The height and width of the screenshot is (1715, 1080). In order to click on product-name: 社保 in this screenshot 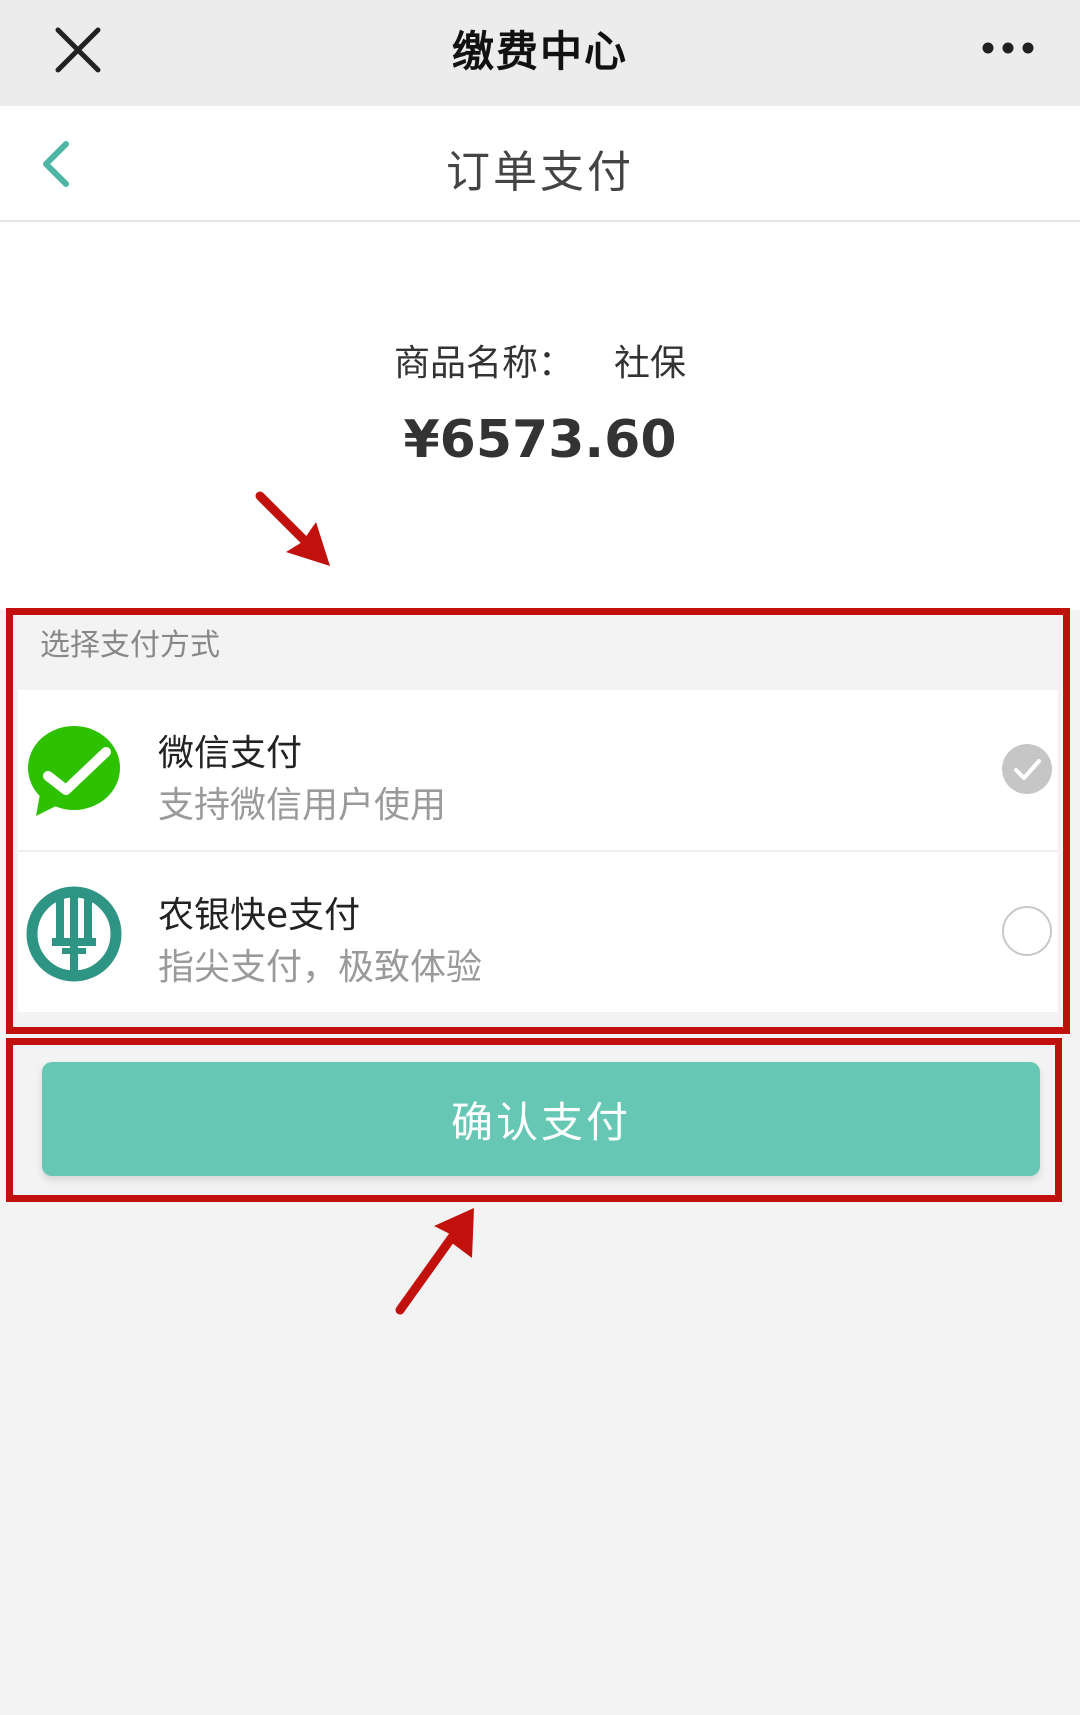, I will do `click(650, 363)`.